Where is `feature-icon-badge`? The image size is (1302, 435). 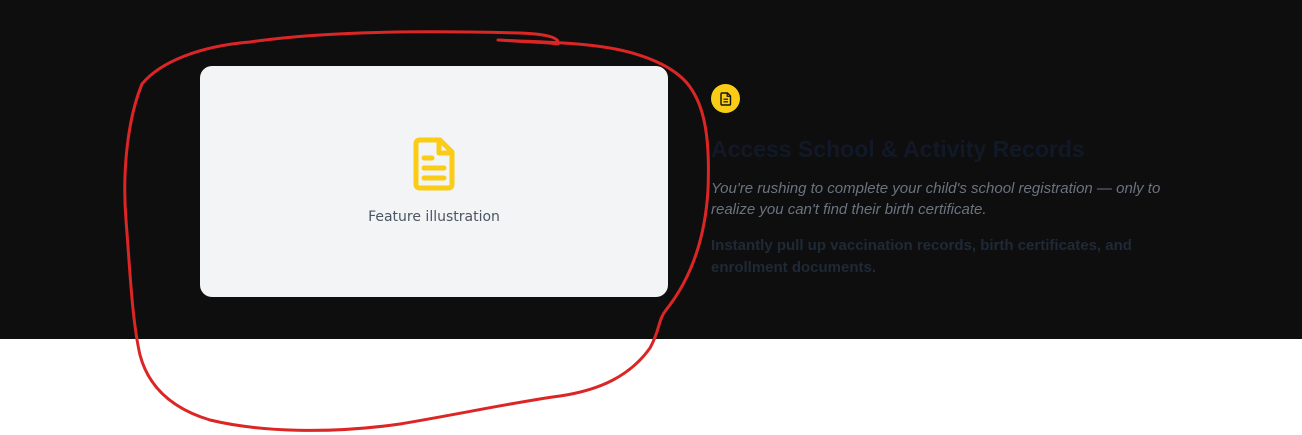 feature-icon-badge is located at coordinates (725, 98).